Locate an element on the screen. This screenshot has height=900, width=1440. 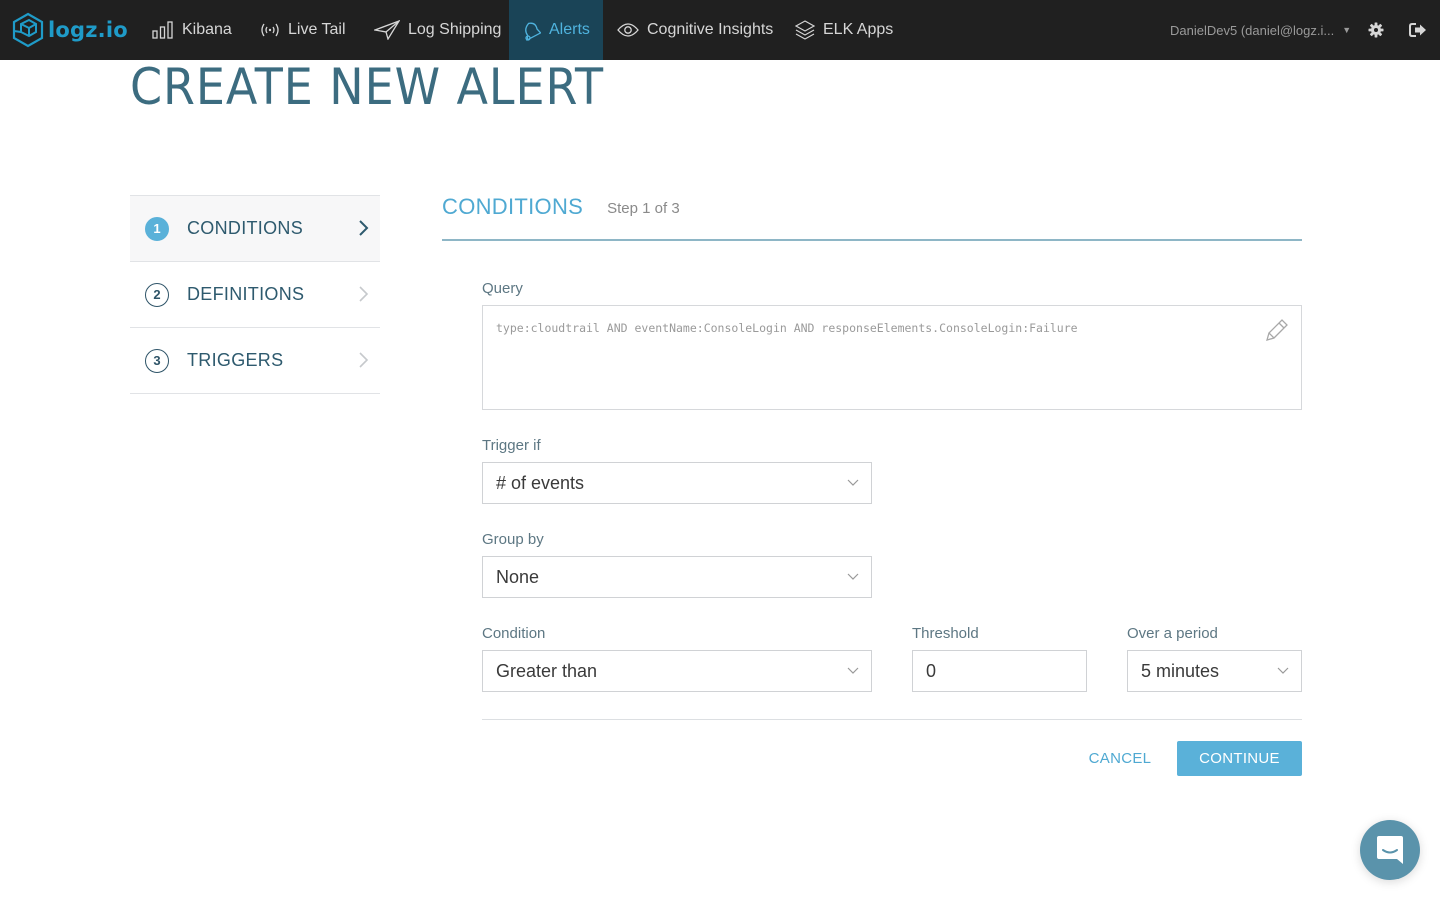
nav-elk-apps: ELK Apps is located at coordinates (844, 30).